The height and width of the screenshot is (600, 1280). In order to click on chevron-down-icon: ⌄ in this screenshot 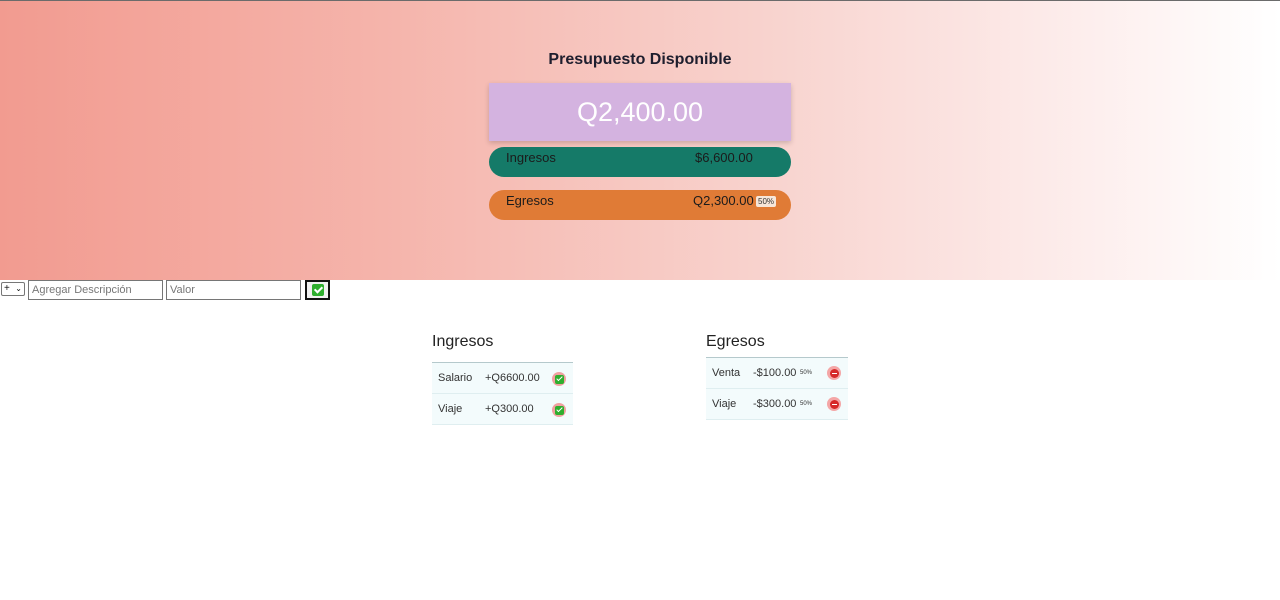, I will do `click(18, 288)`.